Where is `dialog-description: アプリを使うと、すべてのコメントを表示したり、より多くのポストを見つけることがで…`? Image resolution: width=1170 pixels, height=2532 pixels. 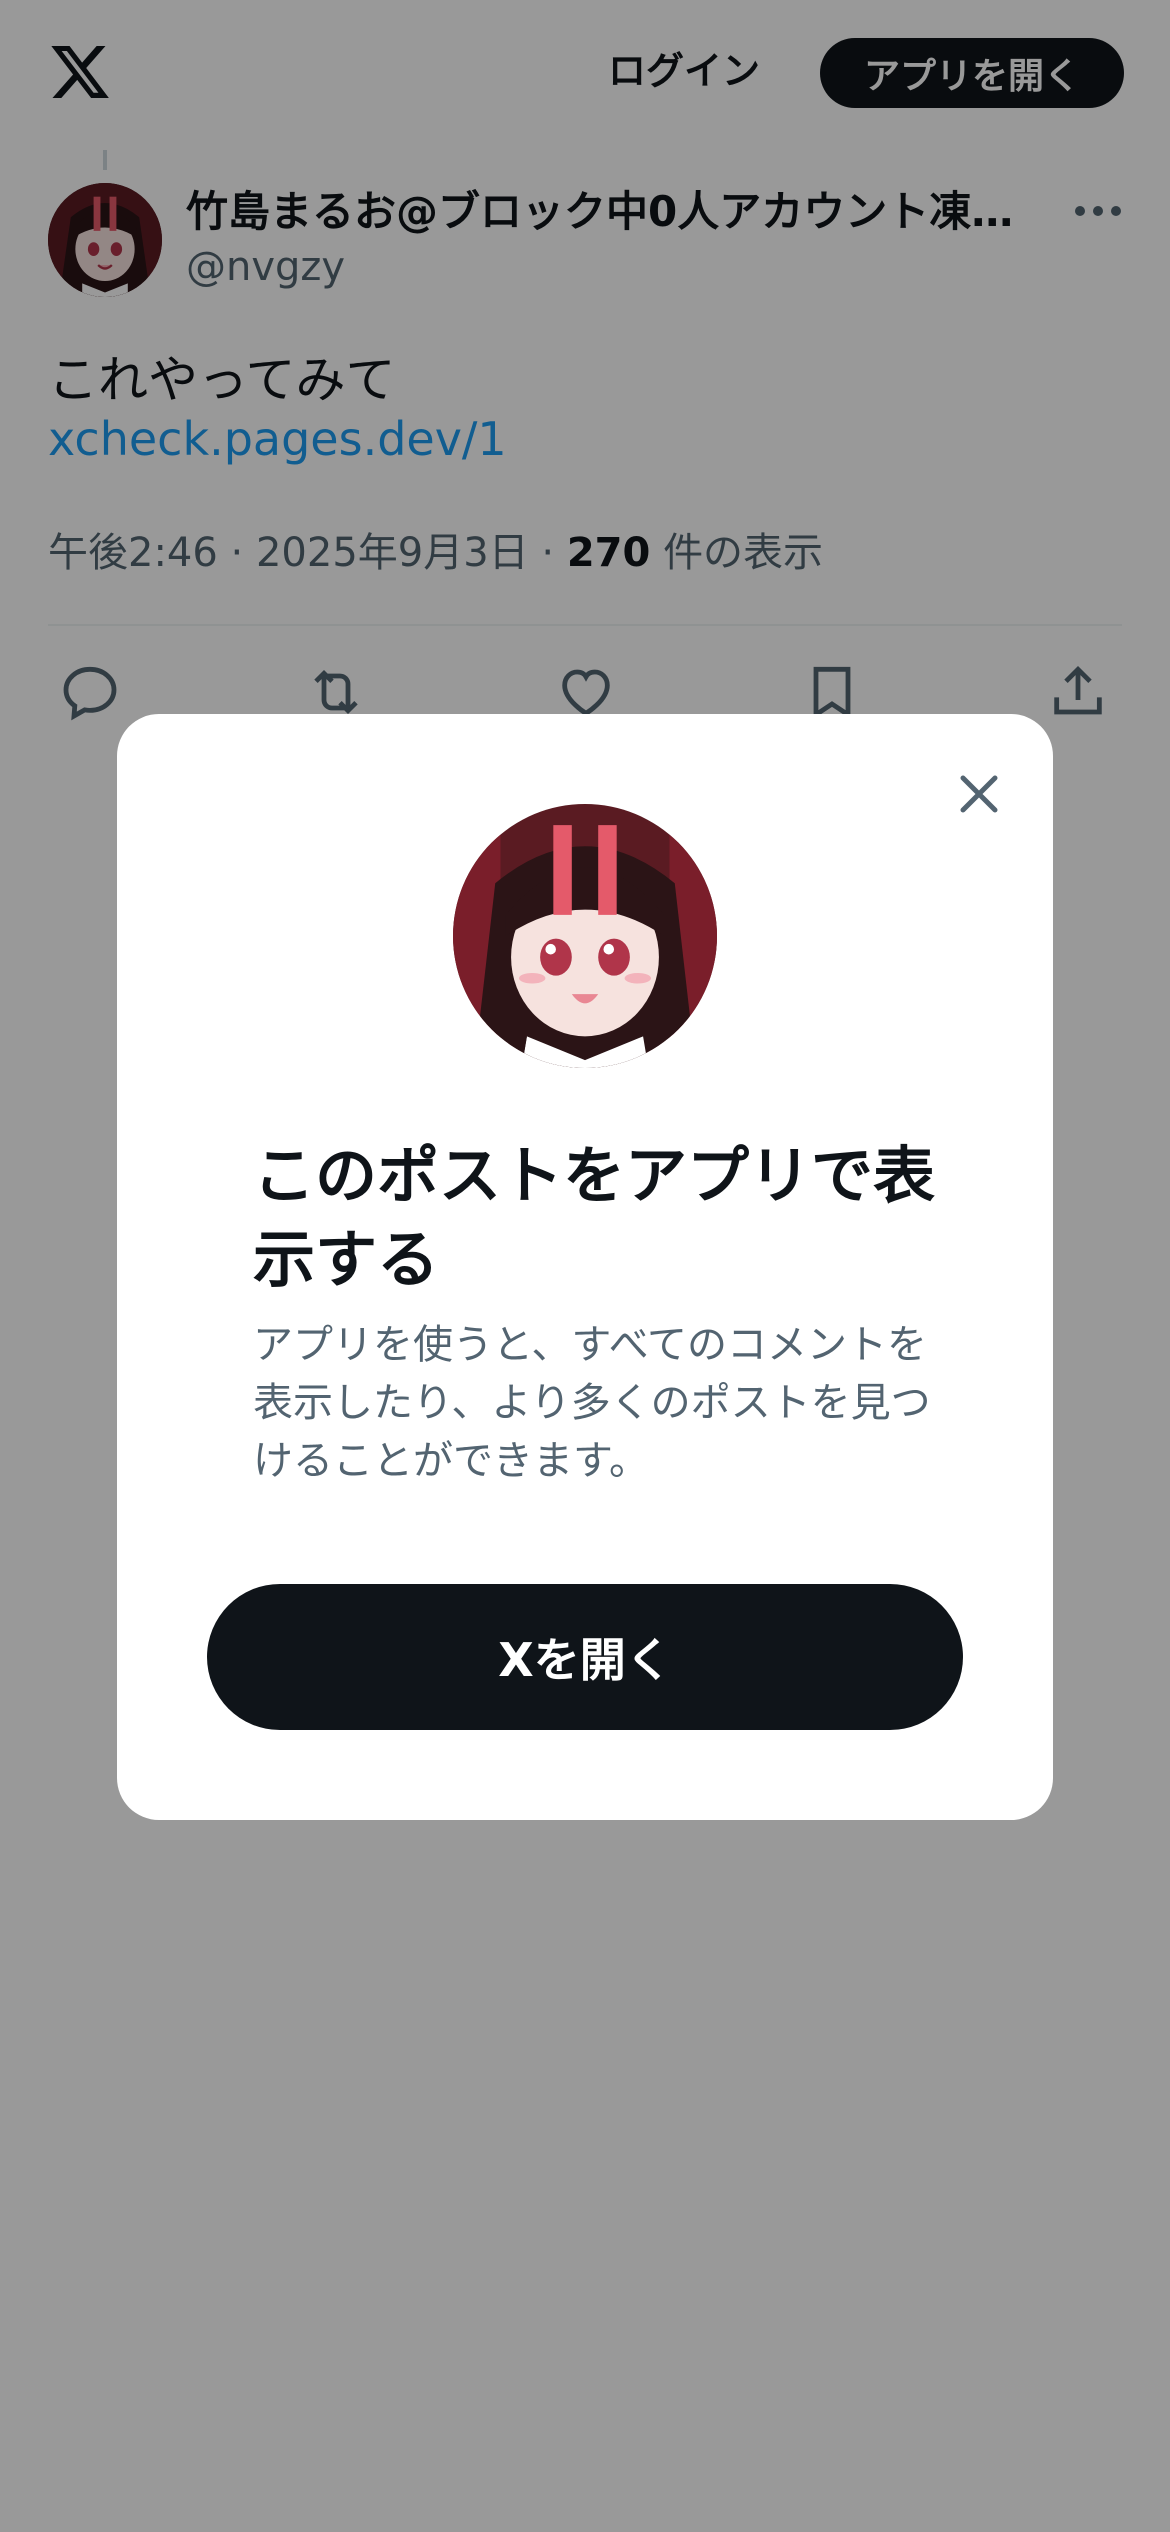 dialog-description: アプリを使うと、すべてのコメントを表示したり、より多くのポストを見つけることがで… is located at coordinates (592, 1403).